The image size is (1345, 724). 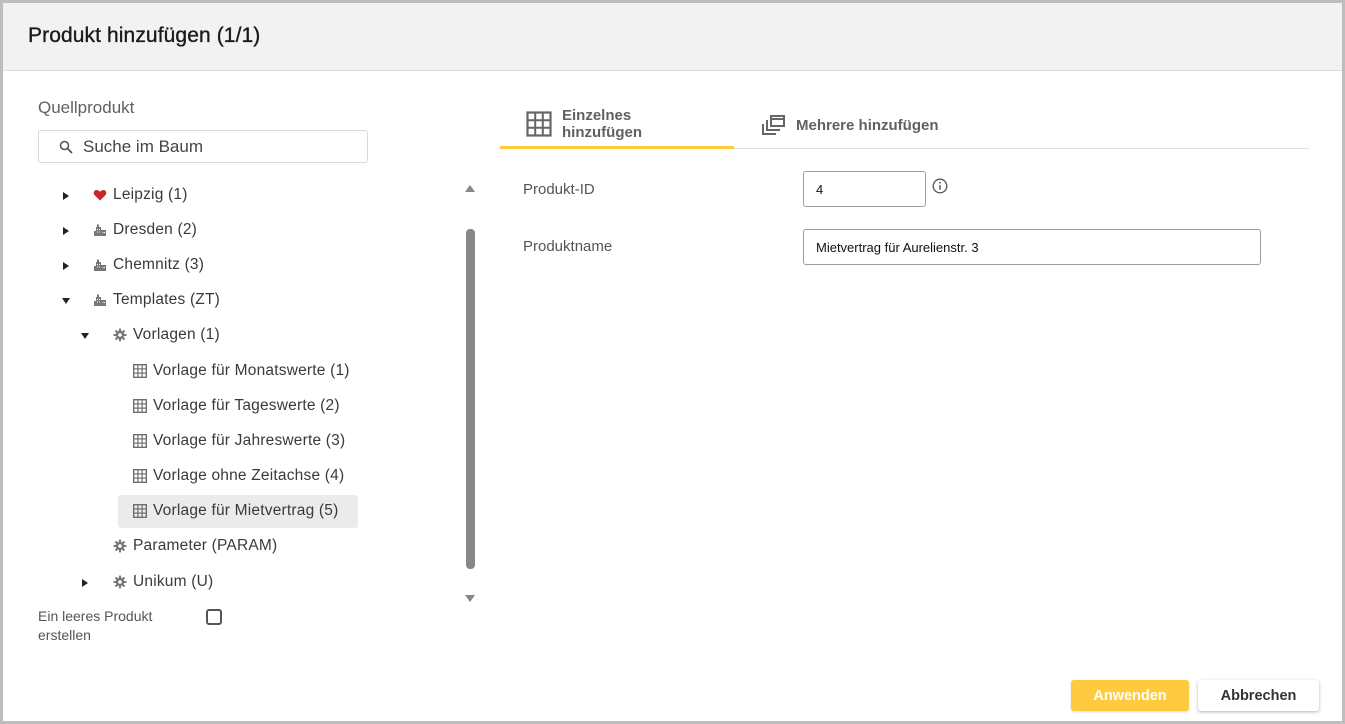 I want to click on tree-row-label: Vorlage für Monatswerte (1), so click(x=251, y=370).